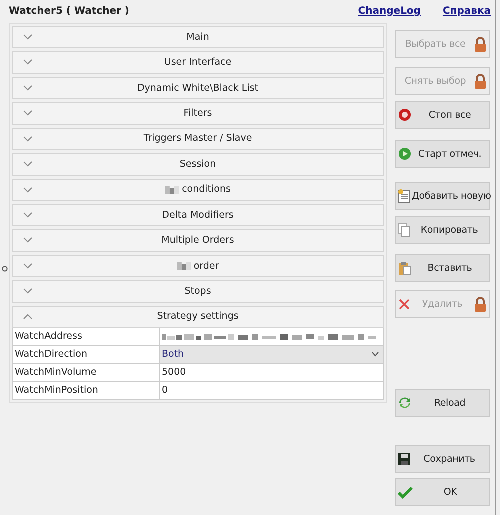 The image size is (500, 515). What do you see at coordinates (206, 190) in the screenshot?
I see `section-title: conditions` at bounding box center [206, 190].